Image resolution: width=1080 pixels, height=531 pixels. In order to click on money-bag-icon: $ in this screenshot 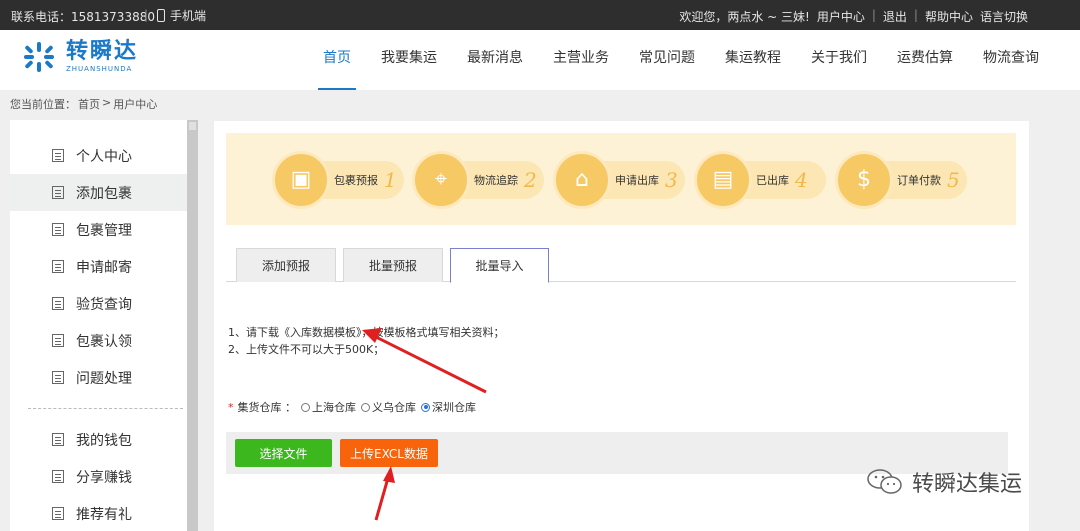, I will do `click(864, 180)`.